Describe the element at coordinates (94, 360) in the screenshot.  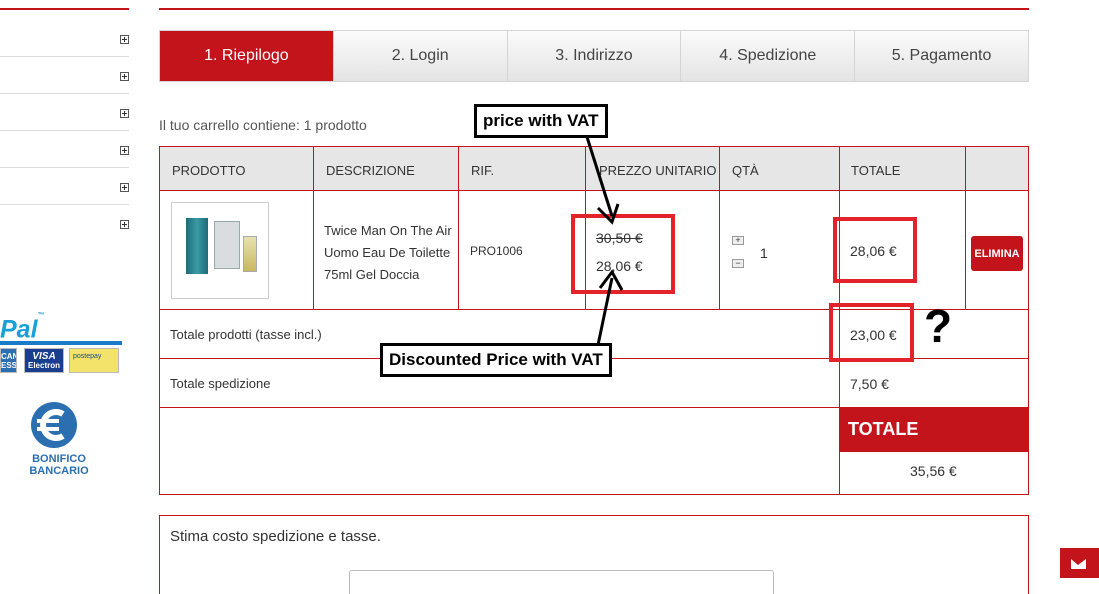
I see `postepay-card-logo: postepay` at that location.